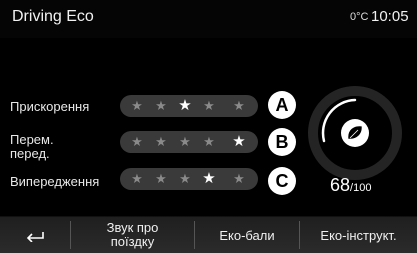 This screenshot has width=417, height=253. Describe the element at coordinates (340, 185) in the screenshot. I see `eco-score-value: 68` at that location.